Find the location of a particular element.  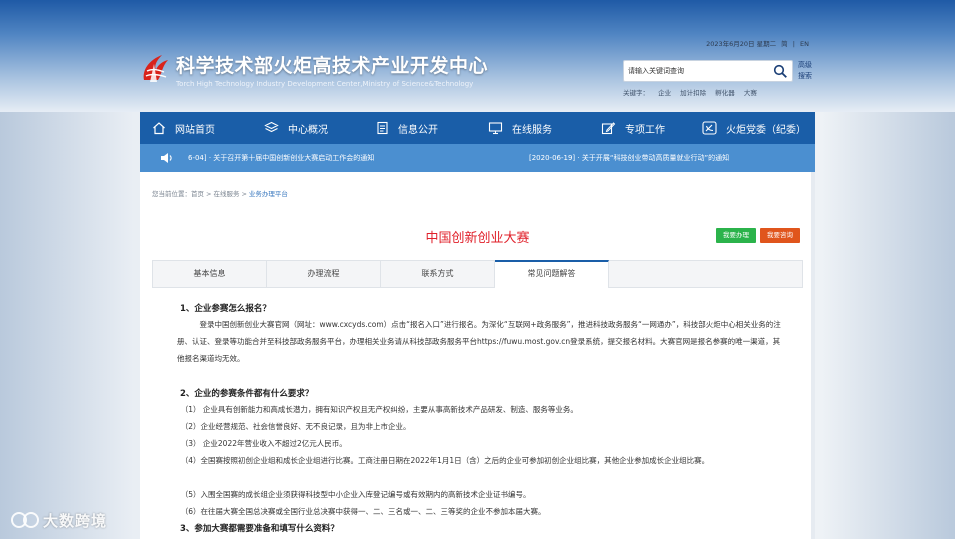

nav-center-overview-label: 中心概况 is located at coordinates (308, 130).